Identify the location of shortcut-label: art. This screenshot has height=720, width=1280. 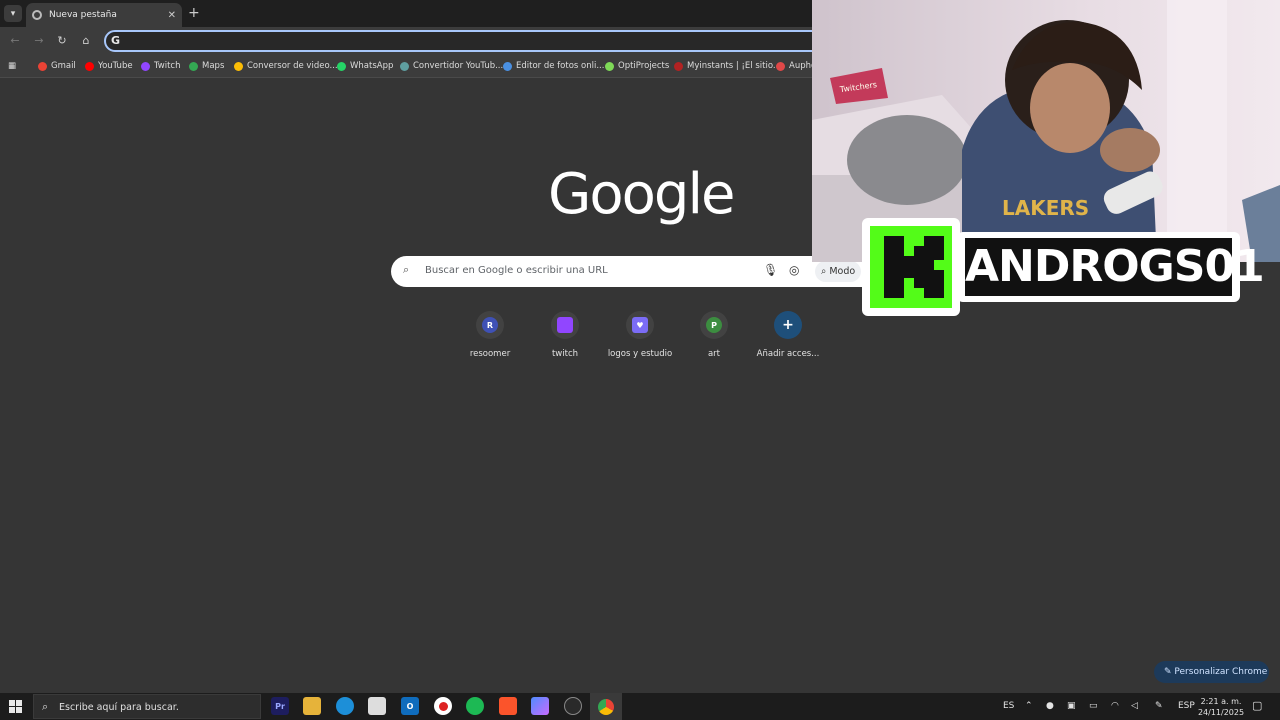
(714, 354).